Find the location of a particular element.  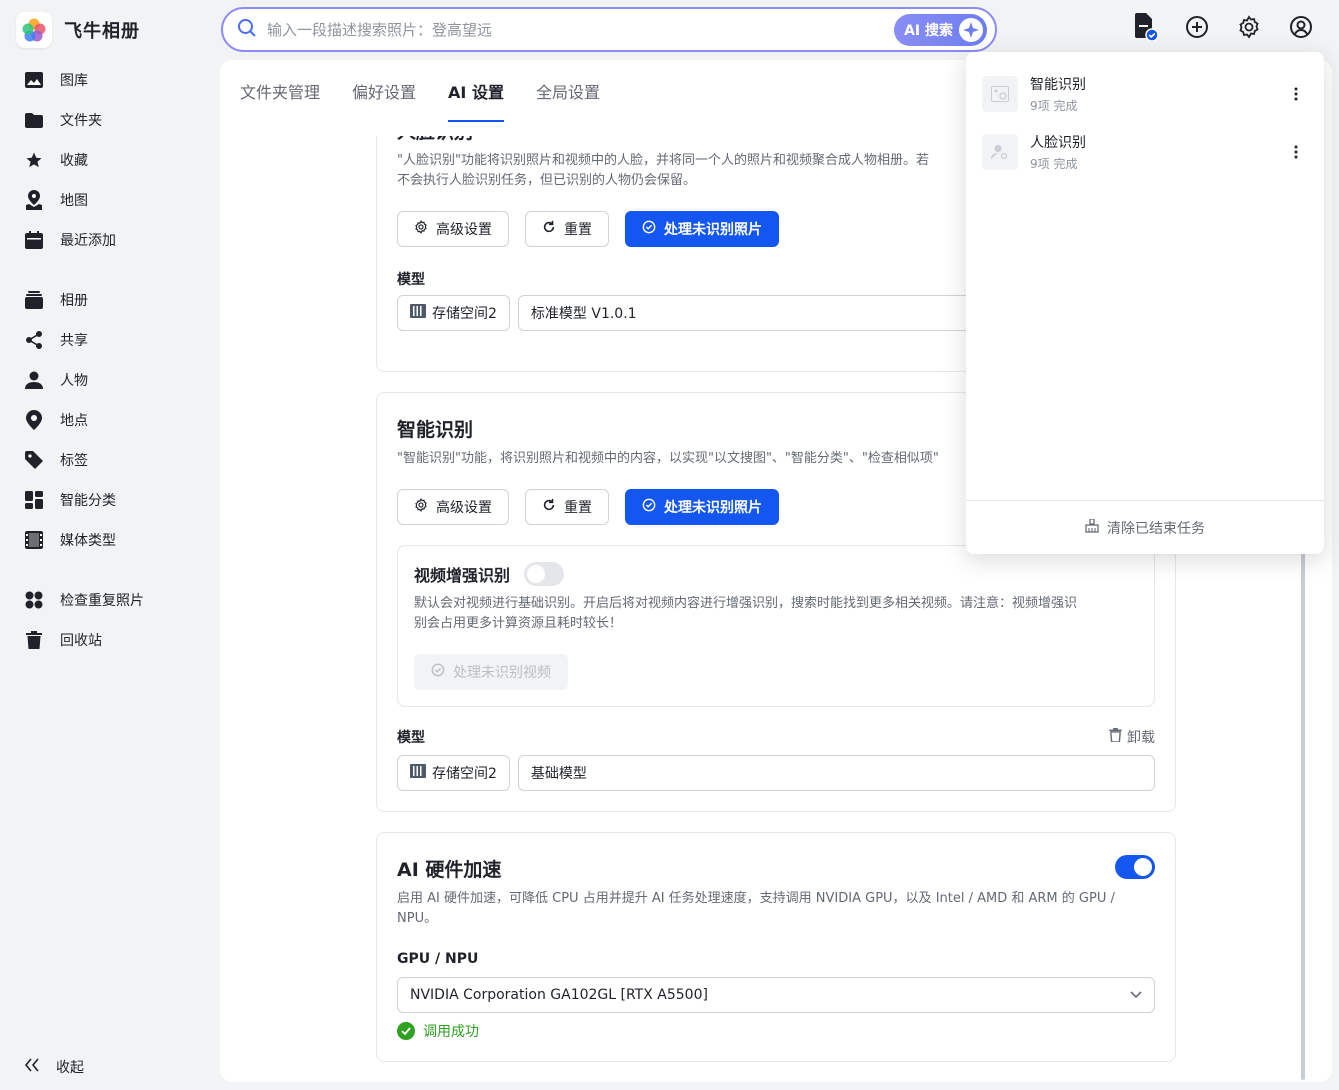

storage-icon is located at coordinates (418, 773).